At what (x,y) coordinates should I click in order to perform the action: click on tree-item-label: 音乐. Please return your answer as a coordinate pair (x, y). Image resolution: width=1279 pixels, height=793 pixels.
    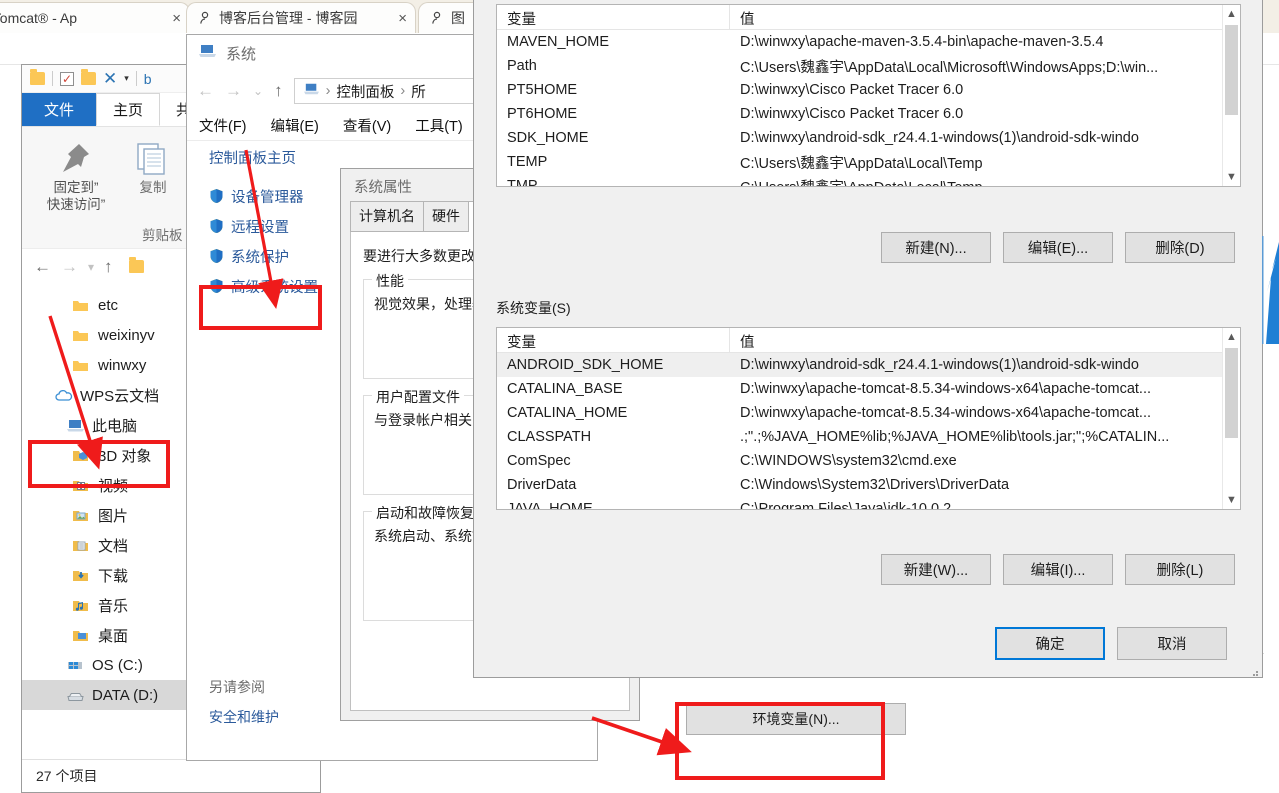
    Looking at the image, I should click on (113, 606).